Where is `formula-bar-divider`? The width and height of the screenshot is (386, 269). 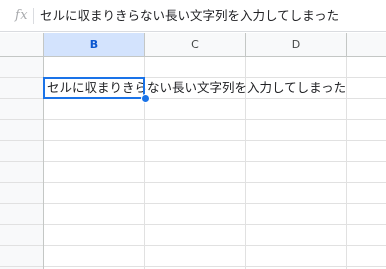
formula-bar-divider is located at coordinates (33, 16).